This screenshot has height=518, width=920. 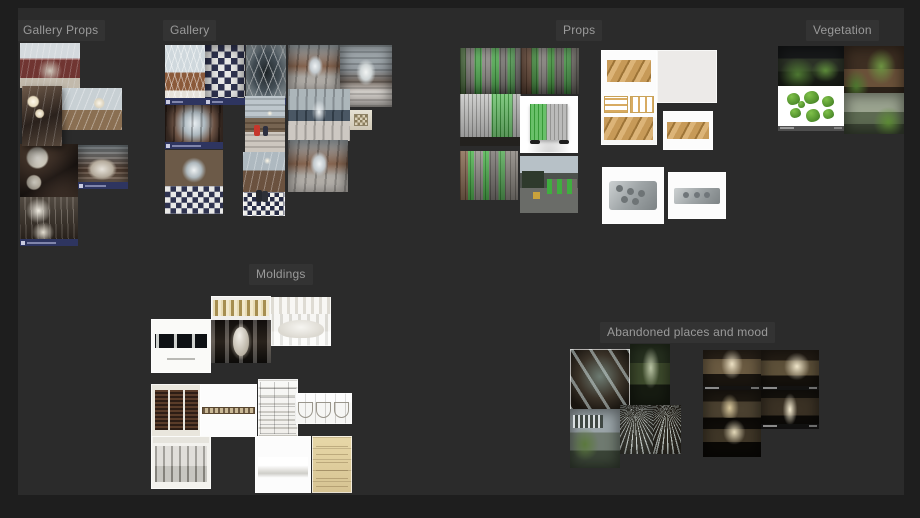 What do you see at coordinates (595, 438) in the screenshot?
I see `image-ruin-overgrown-blue` at bounding box center [595, 438].